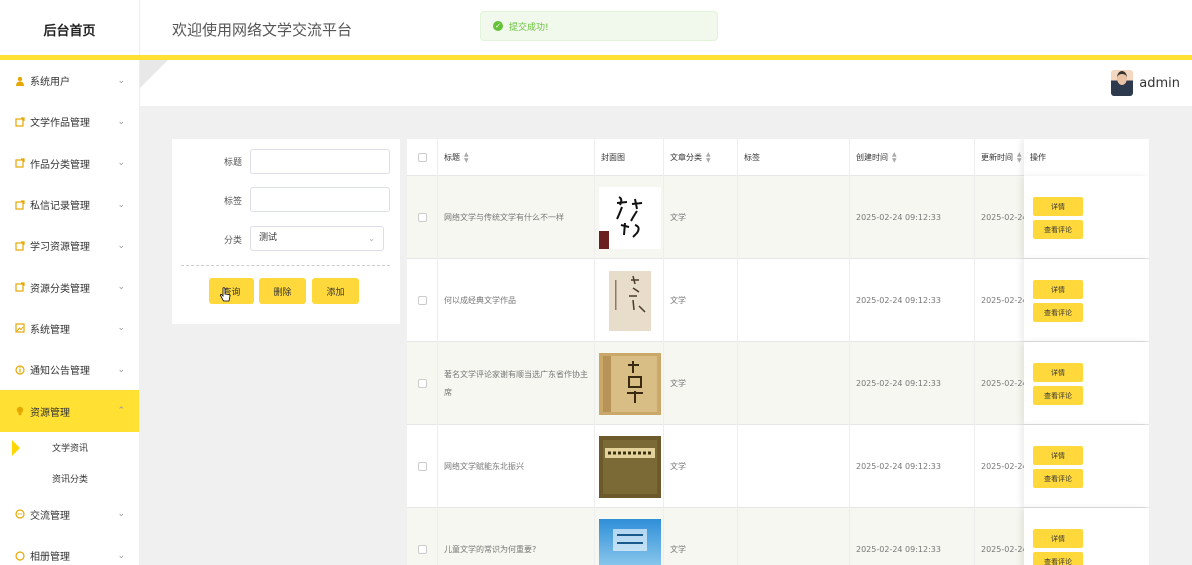 This screenshot has height=565, width=1192. I want to click on add-button: 添加, so click(335, 291).